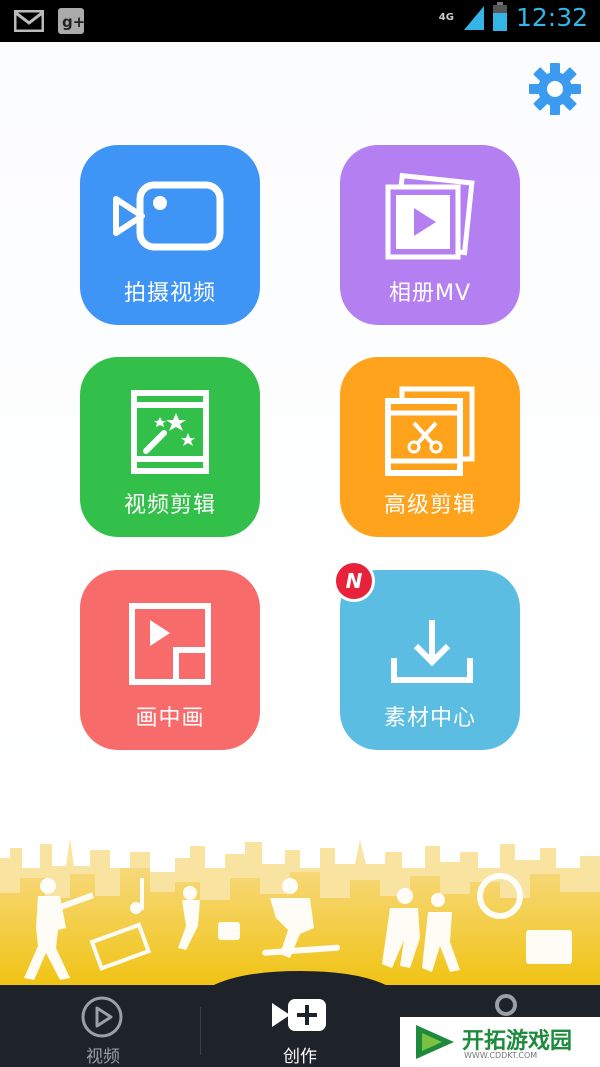  Describe the element at coordinates (435, 1042) in the screenshot. I see `watermark-logo-icon` at that location.